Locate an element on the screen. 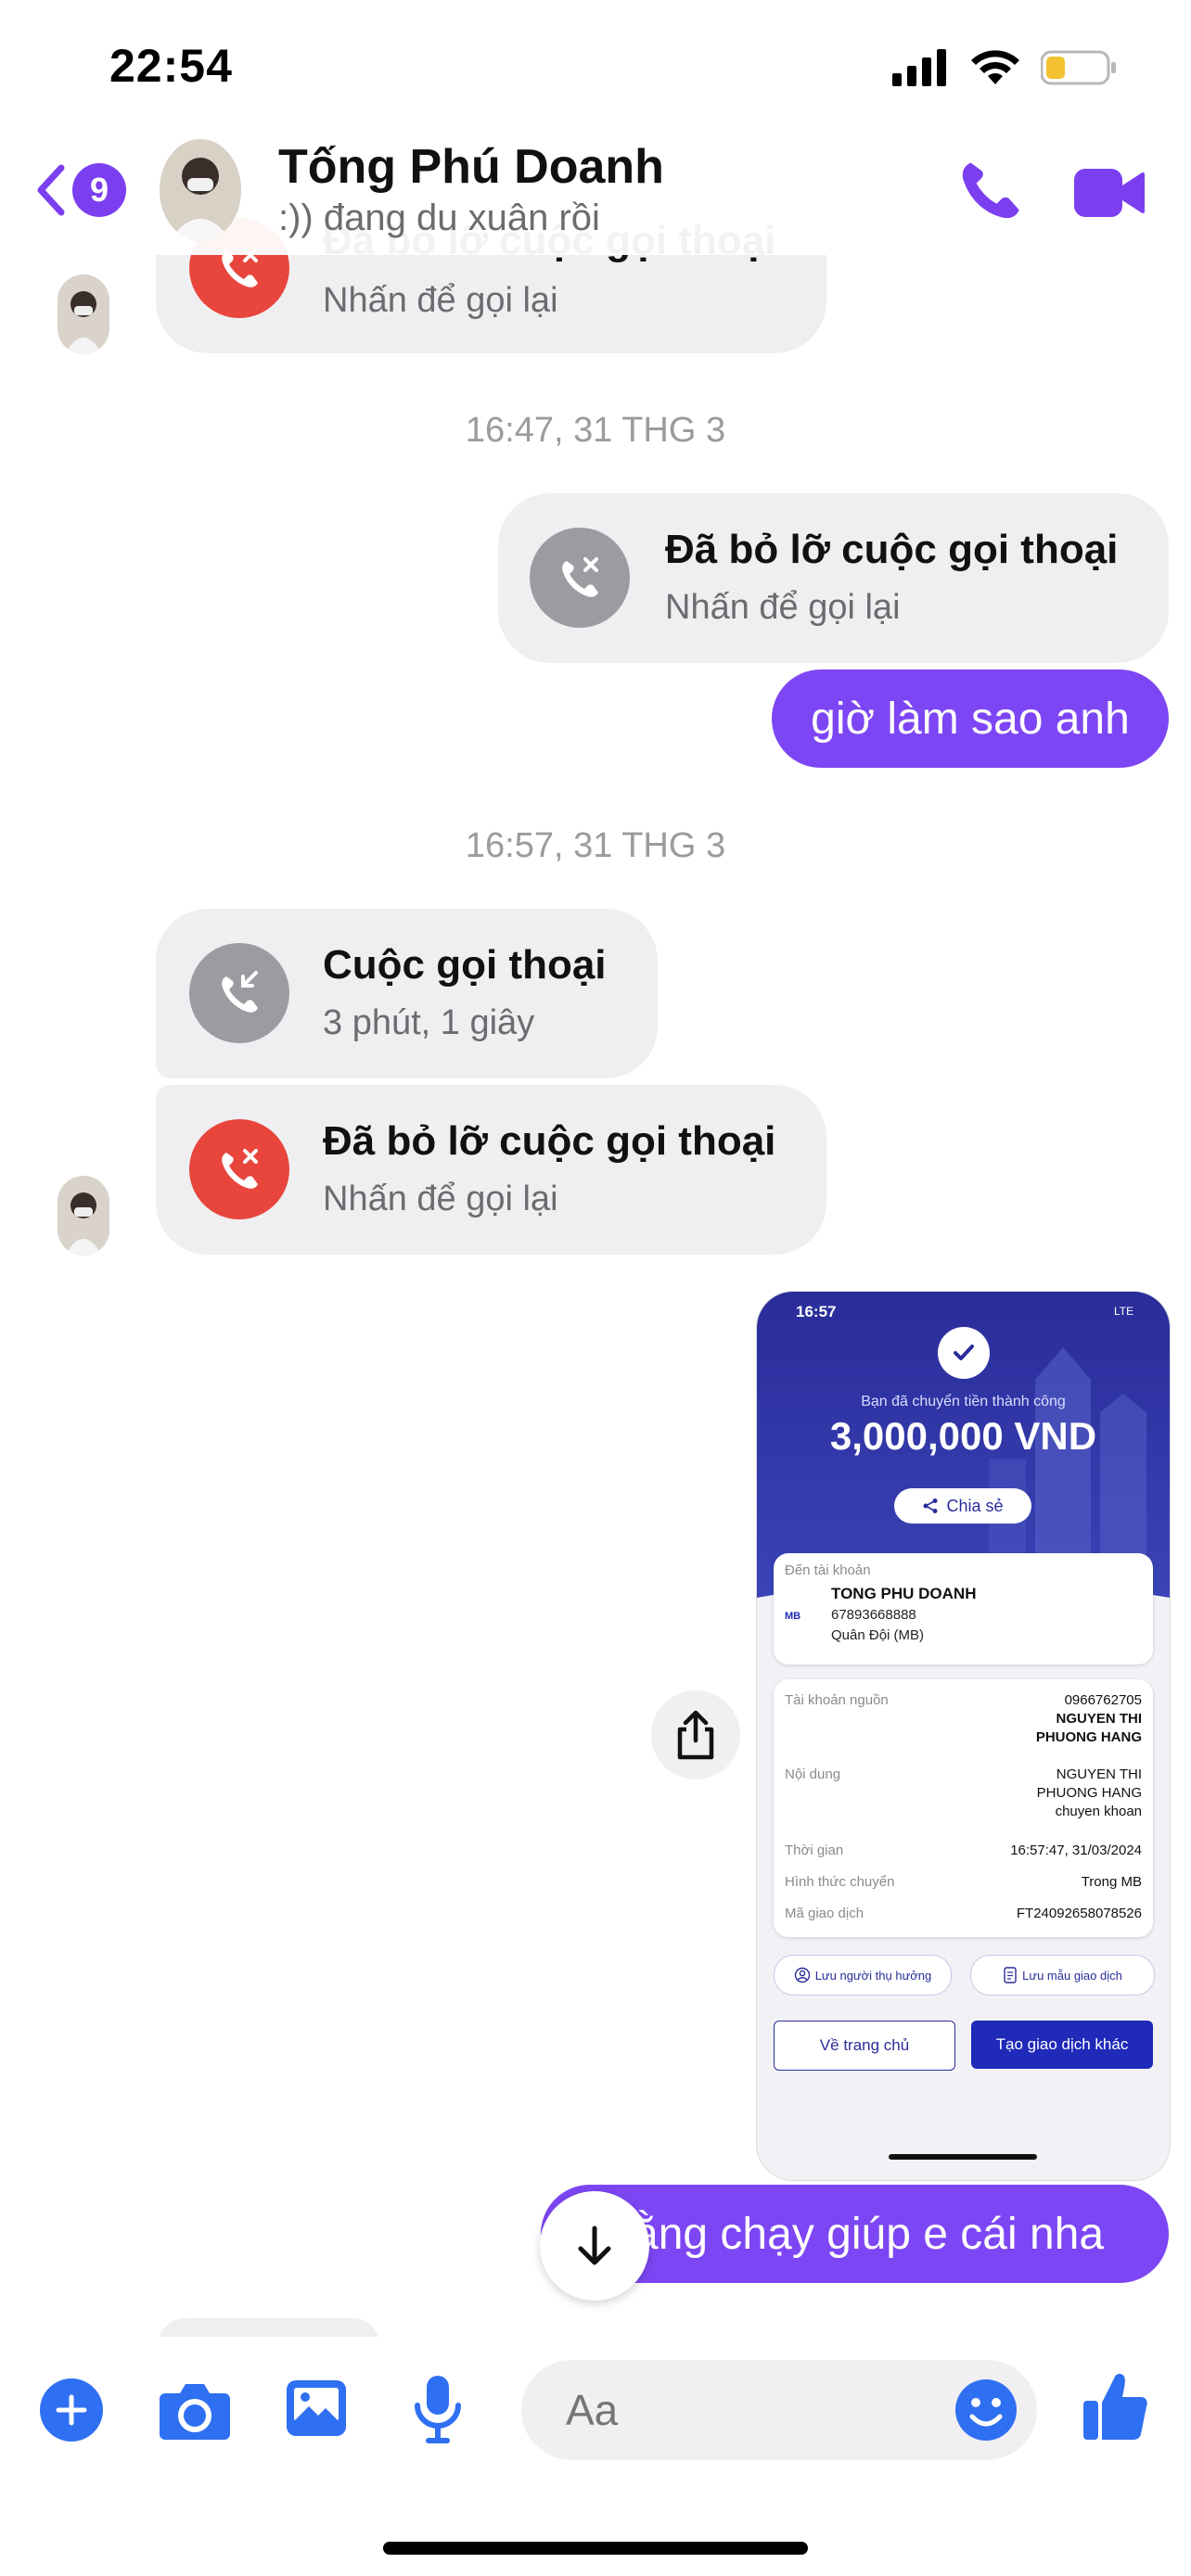 The width and height of the screenshot is (1191, 2576). back-icon is located at coordinates (51, 190).